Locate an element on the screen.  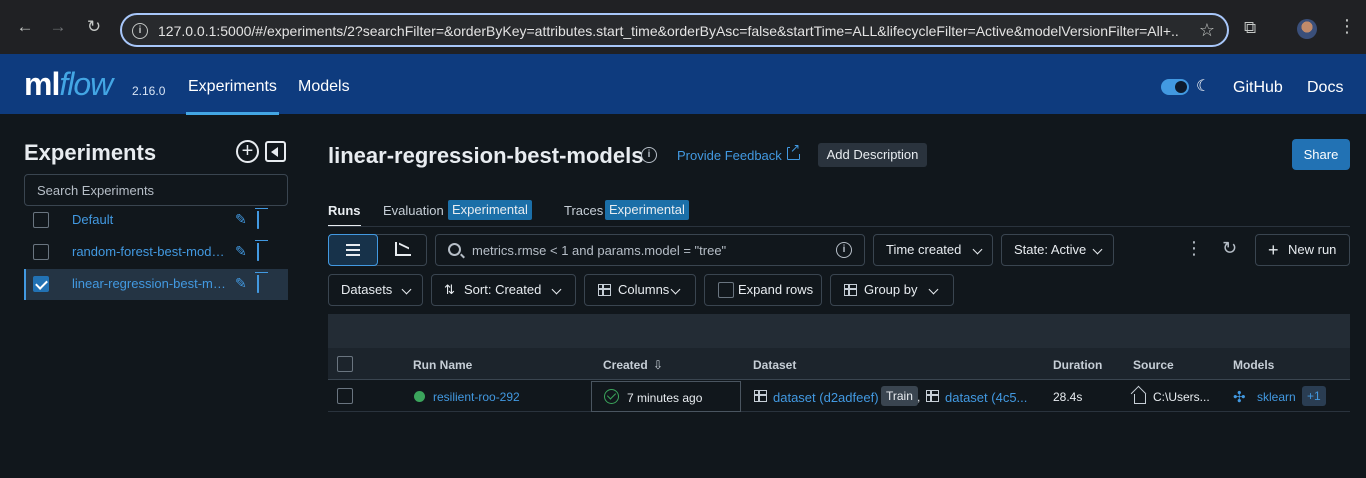
reload-icon: ↻ is located at coordinates (94, 27).